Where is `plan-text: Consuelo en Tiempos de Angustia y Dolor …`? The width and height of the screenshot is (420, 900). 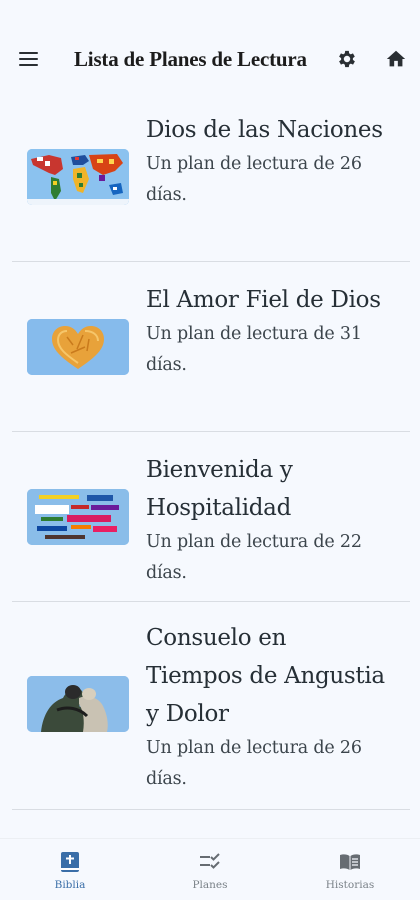
plan-text: Consuelo en Tiempos de Angustia y Dolor … is located at coordinates (266, 707).